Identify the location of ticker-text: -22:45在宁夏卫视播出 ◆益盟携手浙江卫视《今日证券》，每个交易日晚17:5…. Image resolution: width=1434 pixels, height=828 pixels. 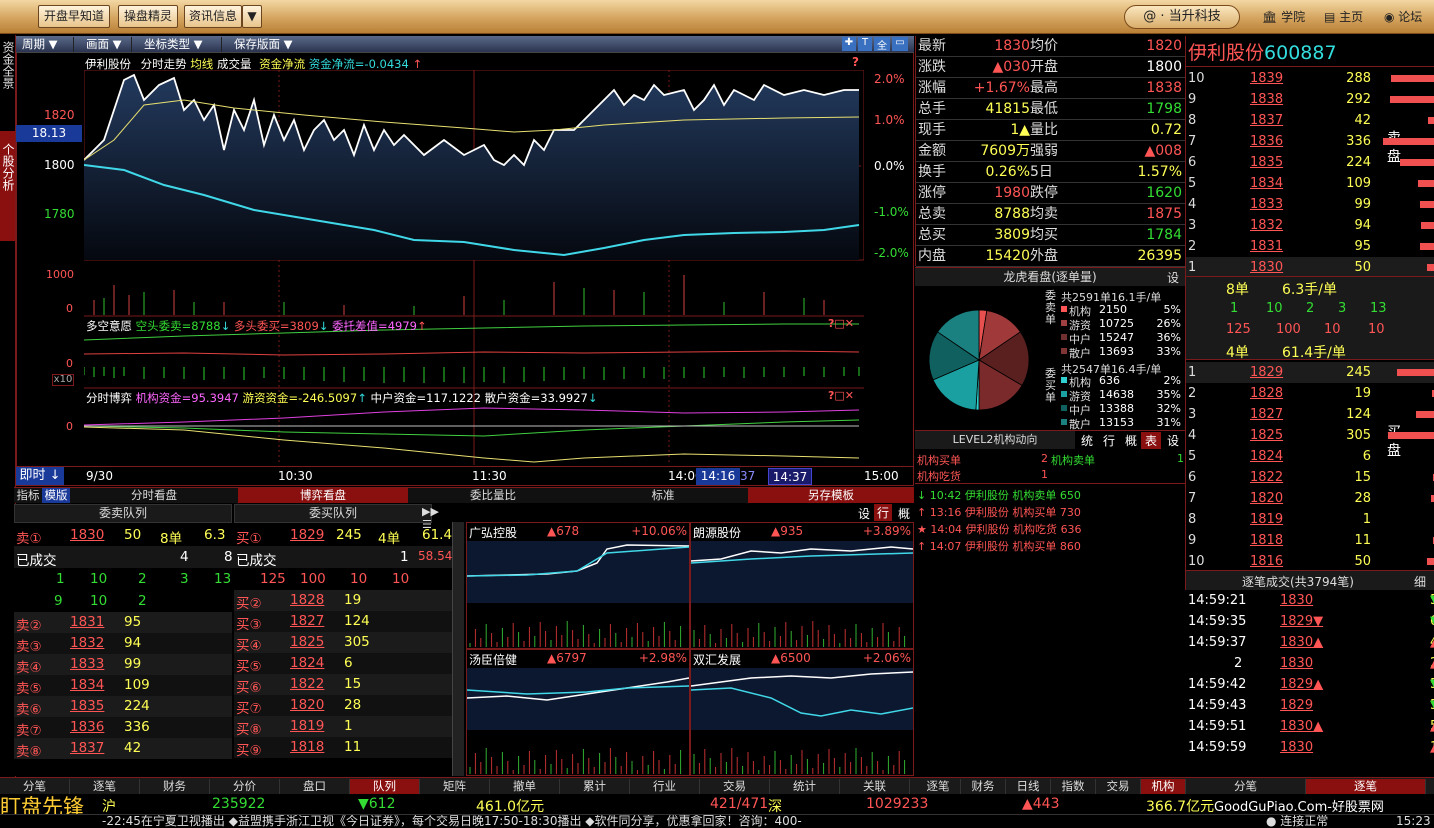
(452, 821).